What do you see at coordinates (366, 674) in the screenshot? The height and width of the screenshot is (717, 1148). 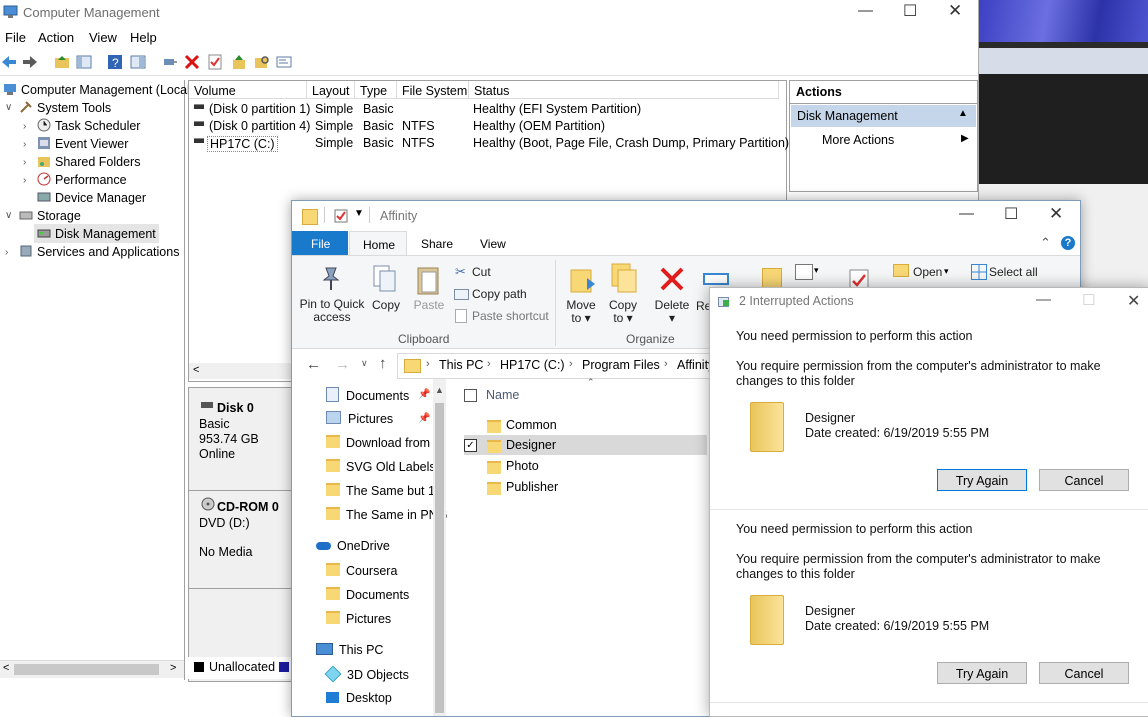 I see `nav-item-3d-objects: 3D Objects` at bounding box center [366, 674].